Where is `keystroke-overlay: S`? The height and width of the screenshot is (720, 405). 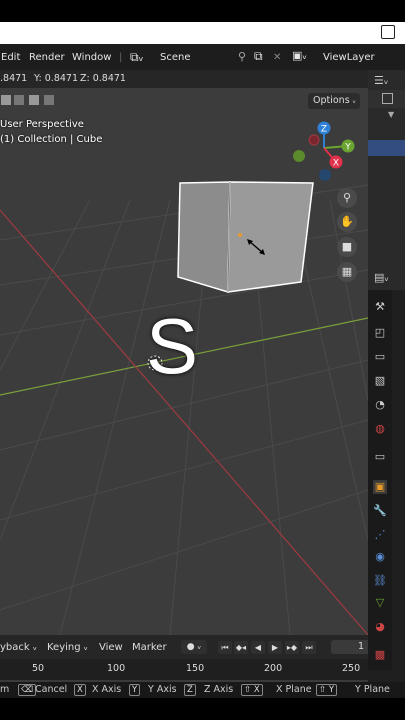
keystroke-overlay: S is located at coordinates (172, 346).